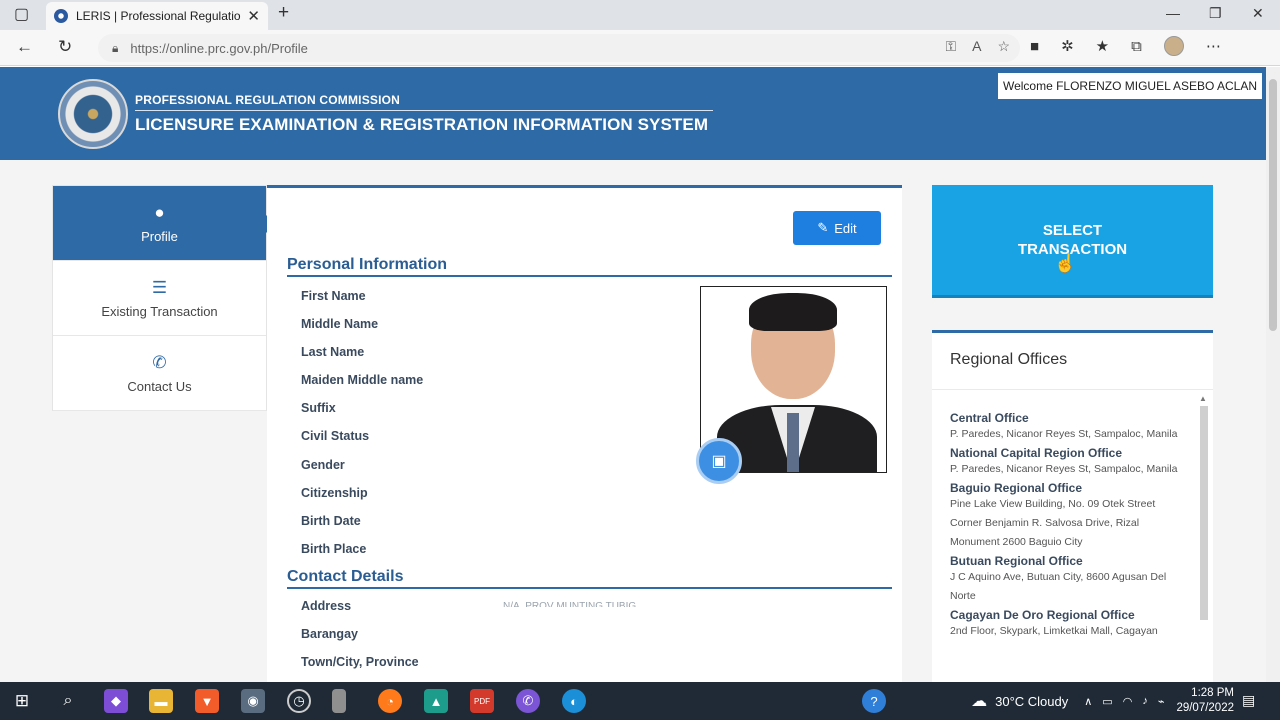  What do you see at coordinates (333, 296) in the screenshot?
I see `field-label: First Name` at bounding box center [333, 296].